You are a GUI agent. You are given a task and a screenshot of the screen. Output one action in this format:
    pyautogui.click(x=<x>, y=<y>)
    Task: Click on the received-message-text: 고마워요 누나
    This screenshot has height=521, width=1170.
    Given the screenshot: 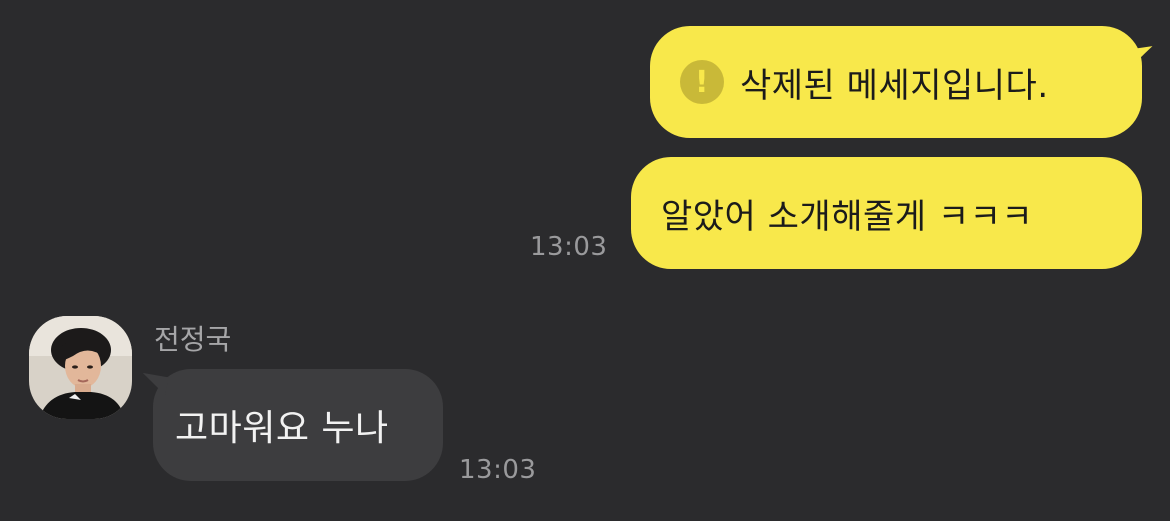 What is the action you would take?
    pyautogui.click(x=282, y=428)
    